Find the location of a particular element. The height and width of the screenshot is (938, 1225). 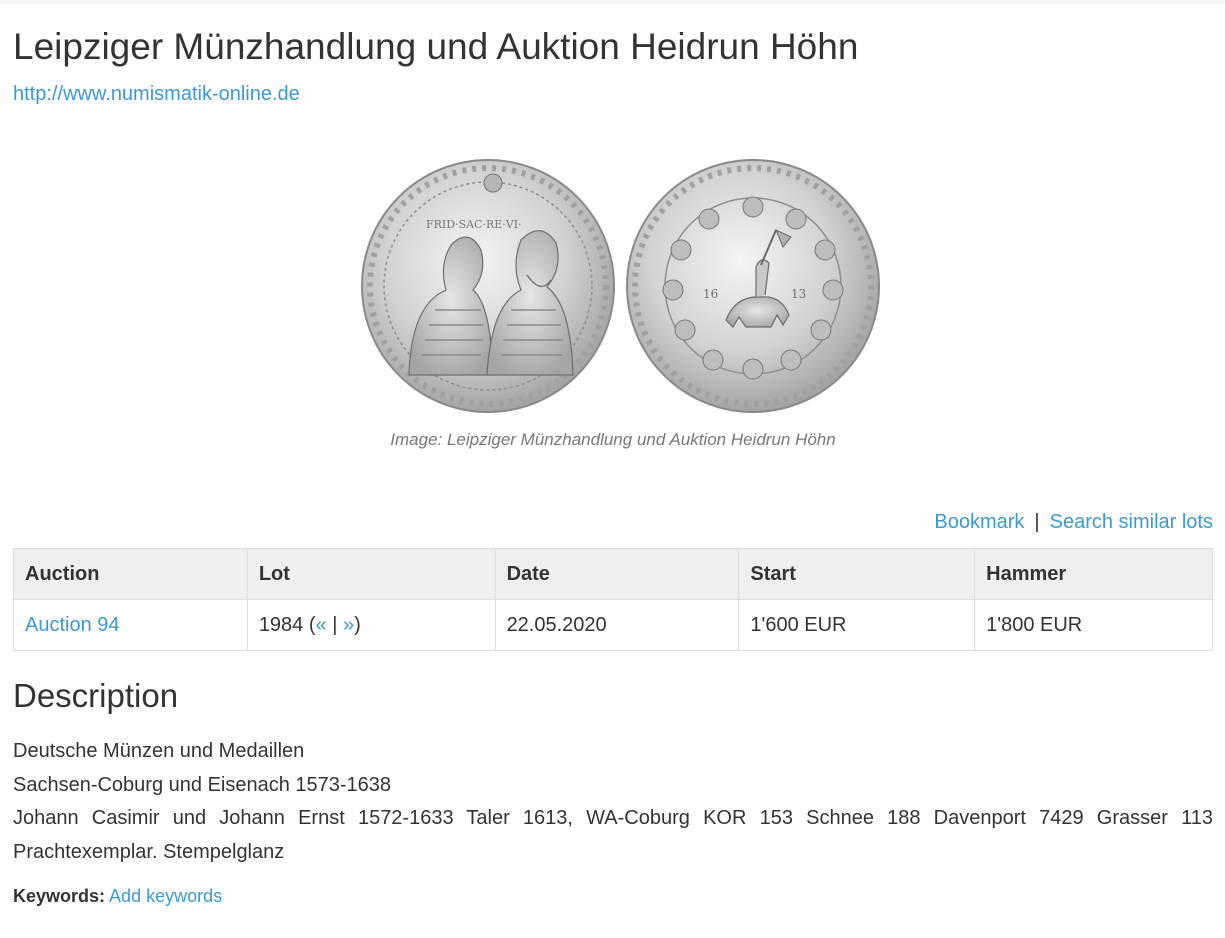

hammer-price-cell: 1'800 EUR is located at coordinates (1093, 625).